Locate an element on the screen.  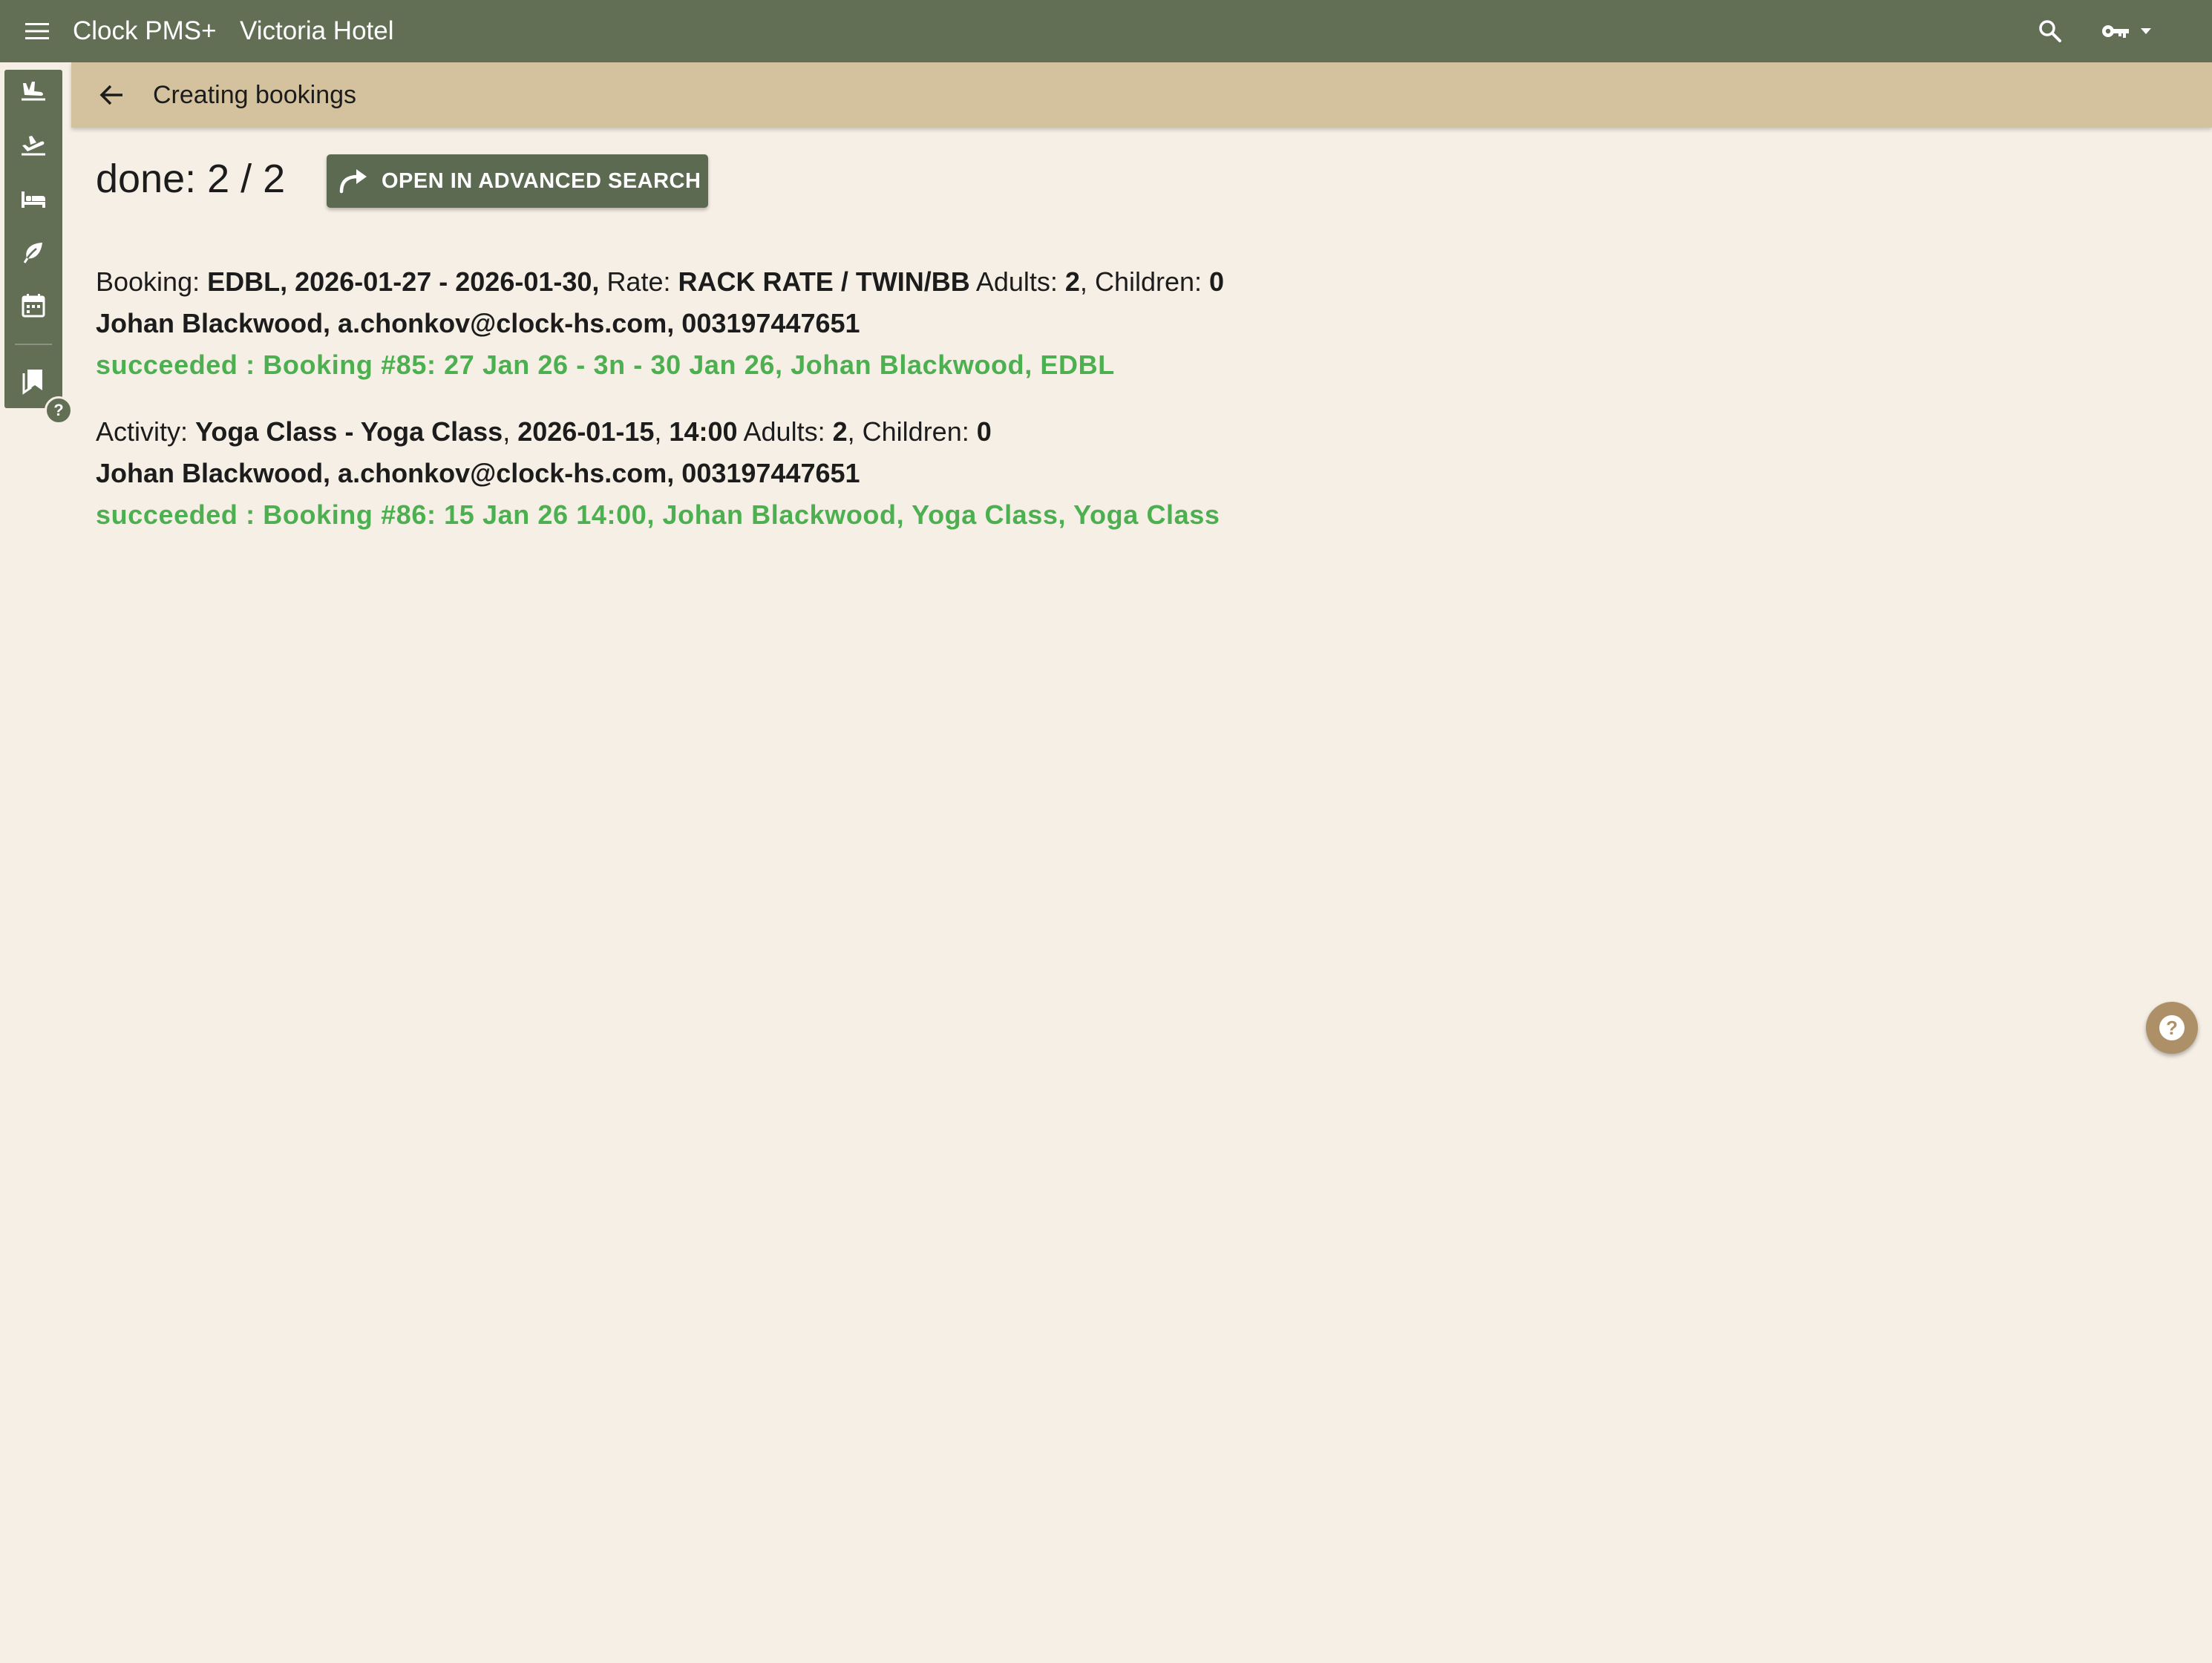
advanced-search-label: OPEN IN ADVANCED SEARCH is located at coordinates (541, 180).